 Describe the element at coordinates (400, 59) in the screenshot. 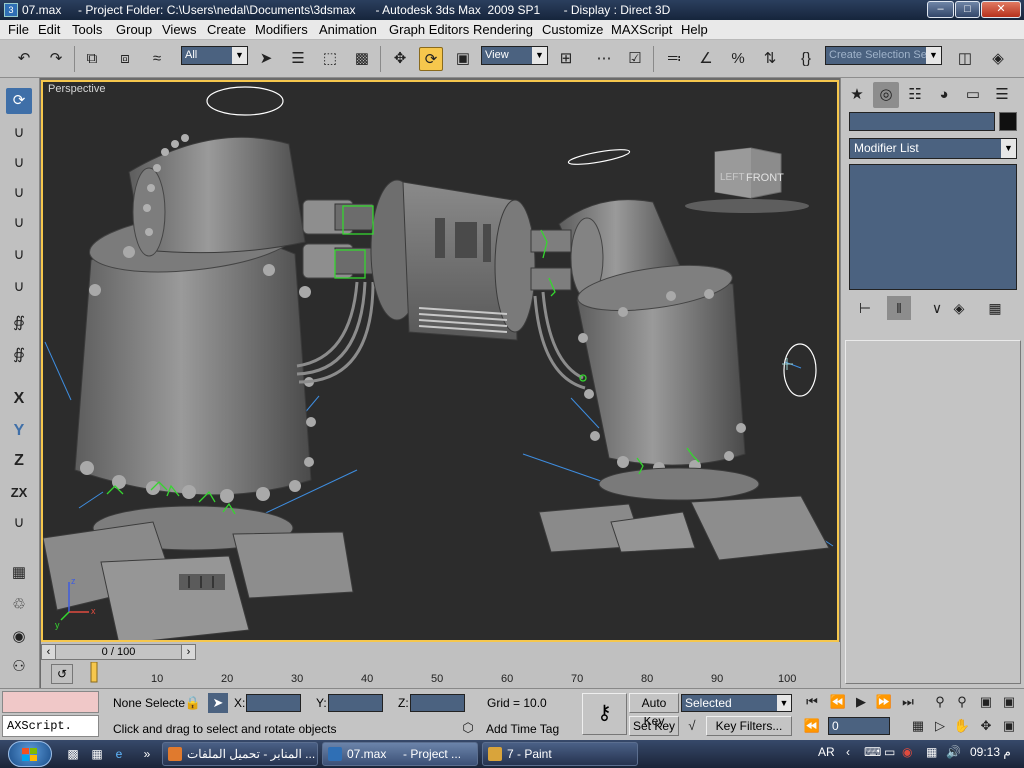

I see `select-and-move-icon: ✥` at that location.